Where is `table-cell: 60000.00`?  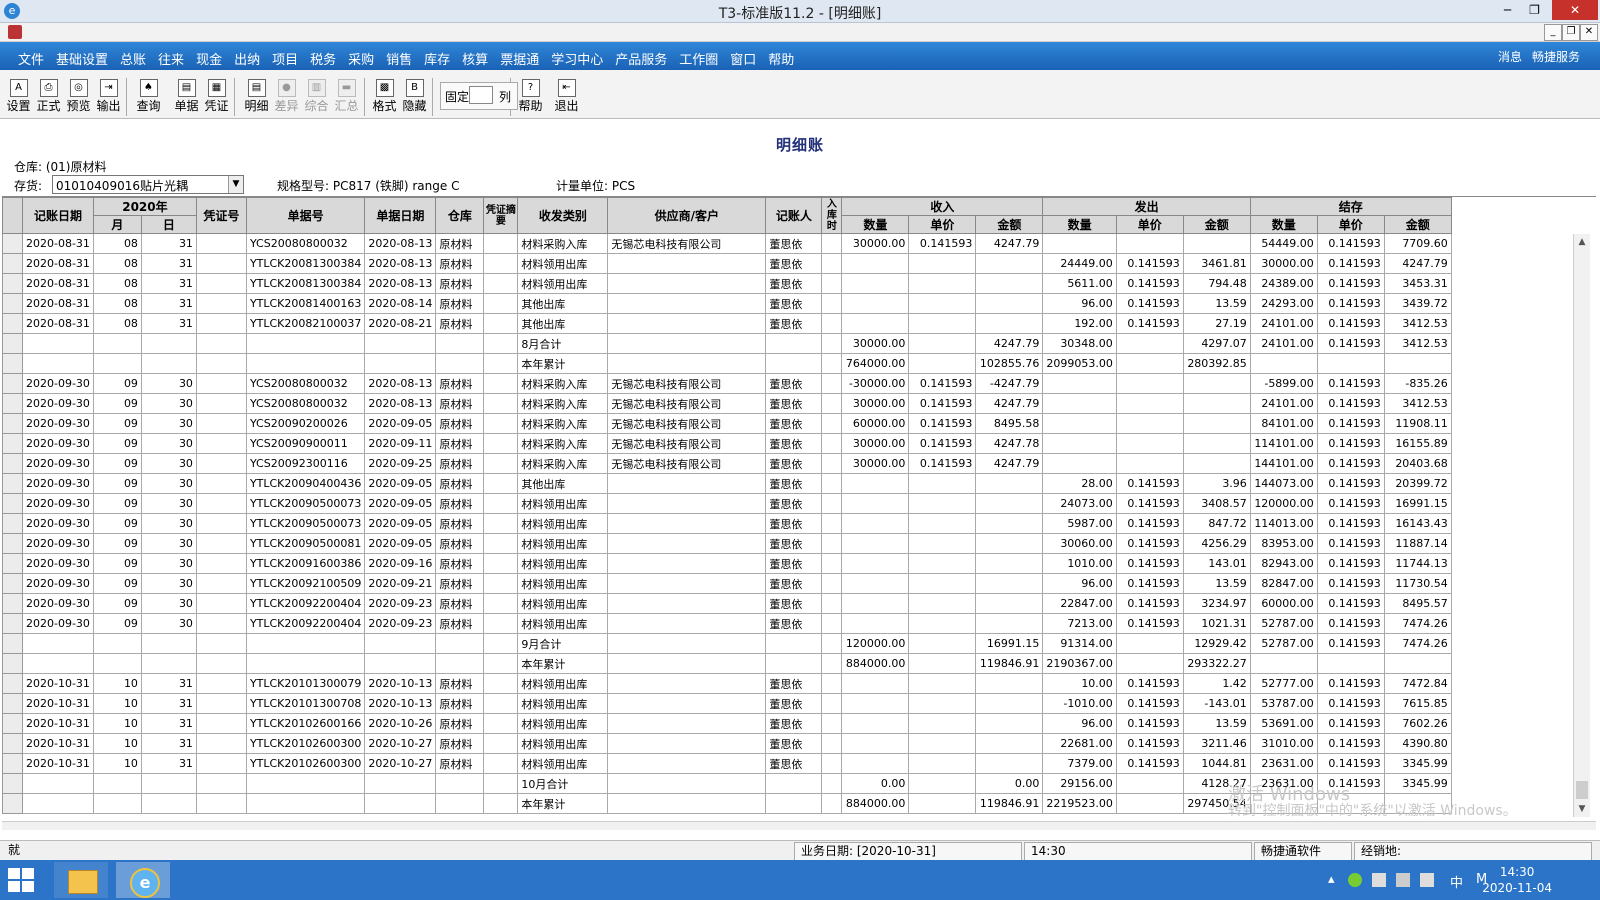
table-cell: 60000.00 is located at coordinates (875, 423).